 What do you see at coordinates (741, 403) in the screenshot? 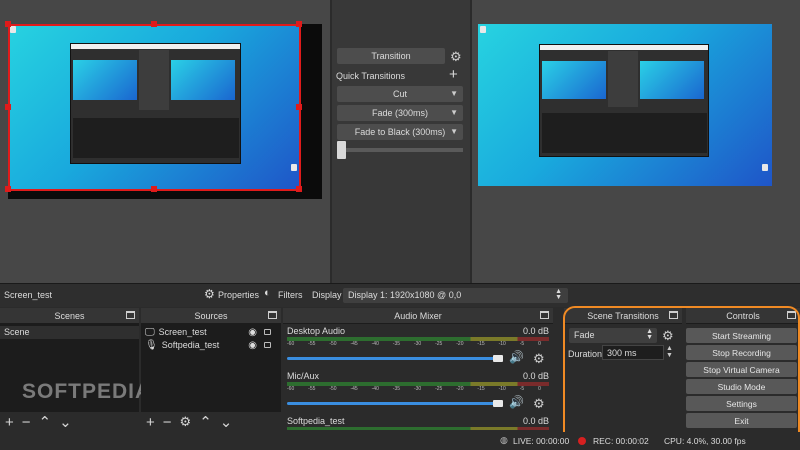
I see `settings-button: Settings` at bounding box center [741, 403].